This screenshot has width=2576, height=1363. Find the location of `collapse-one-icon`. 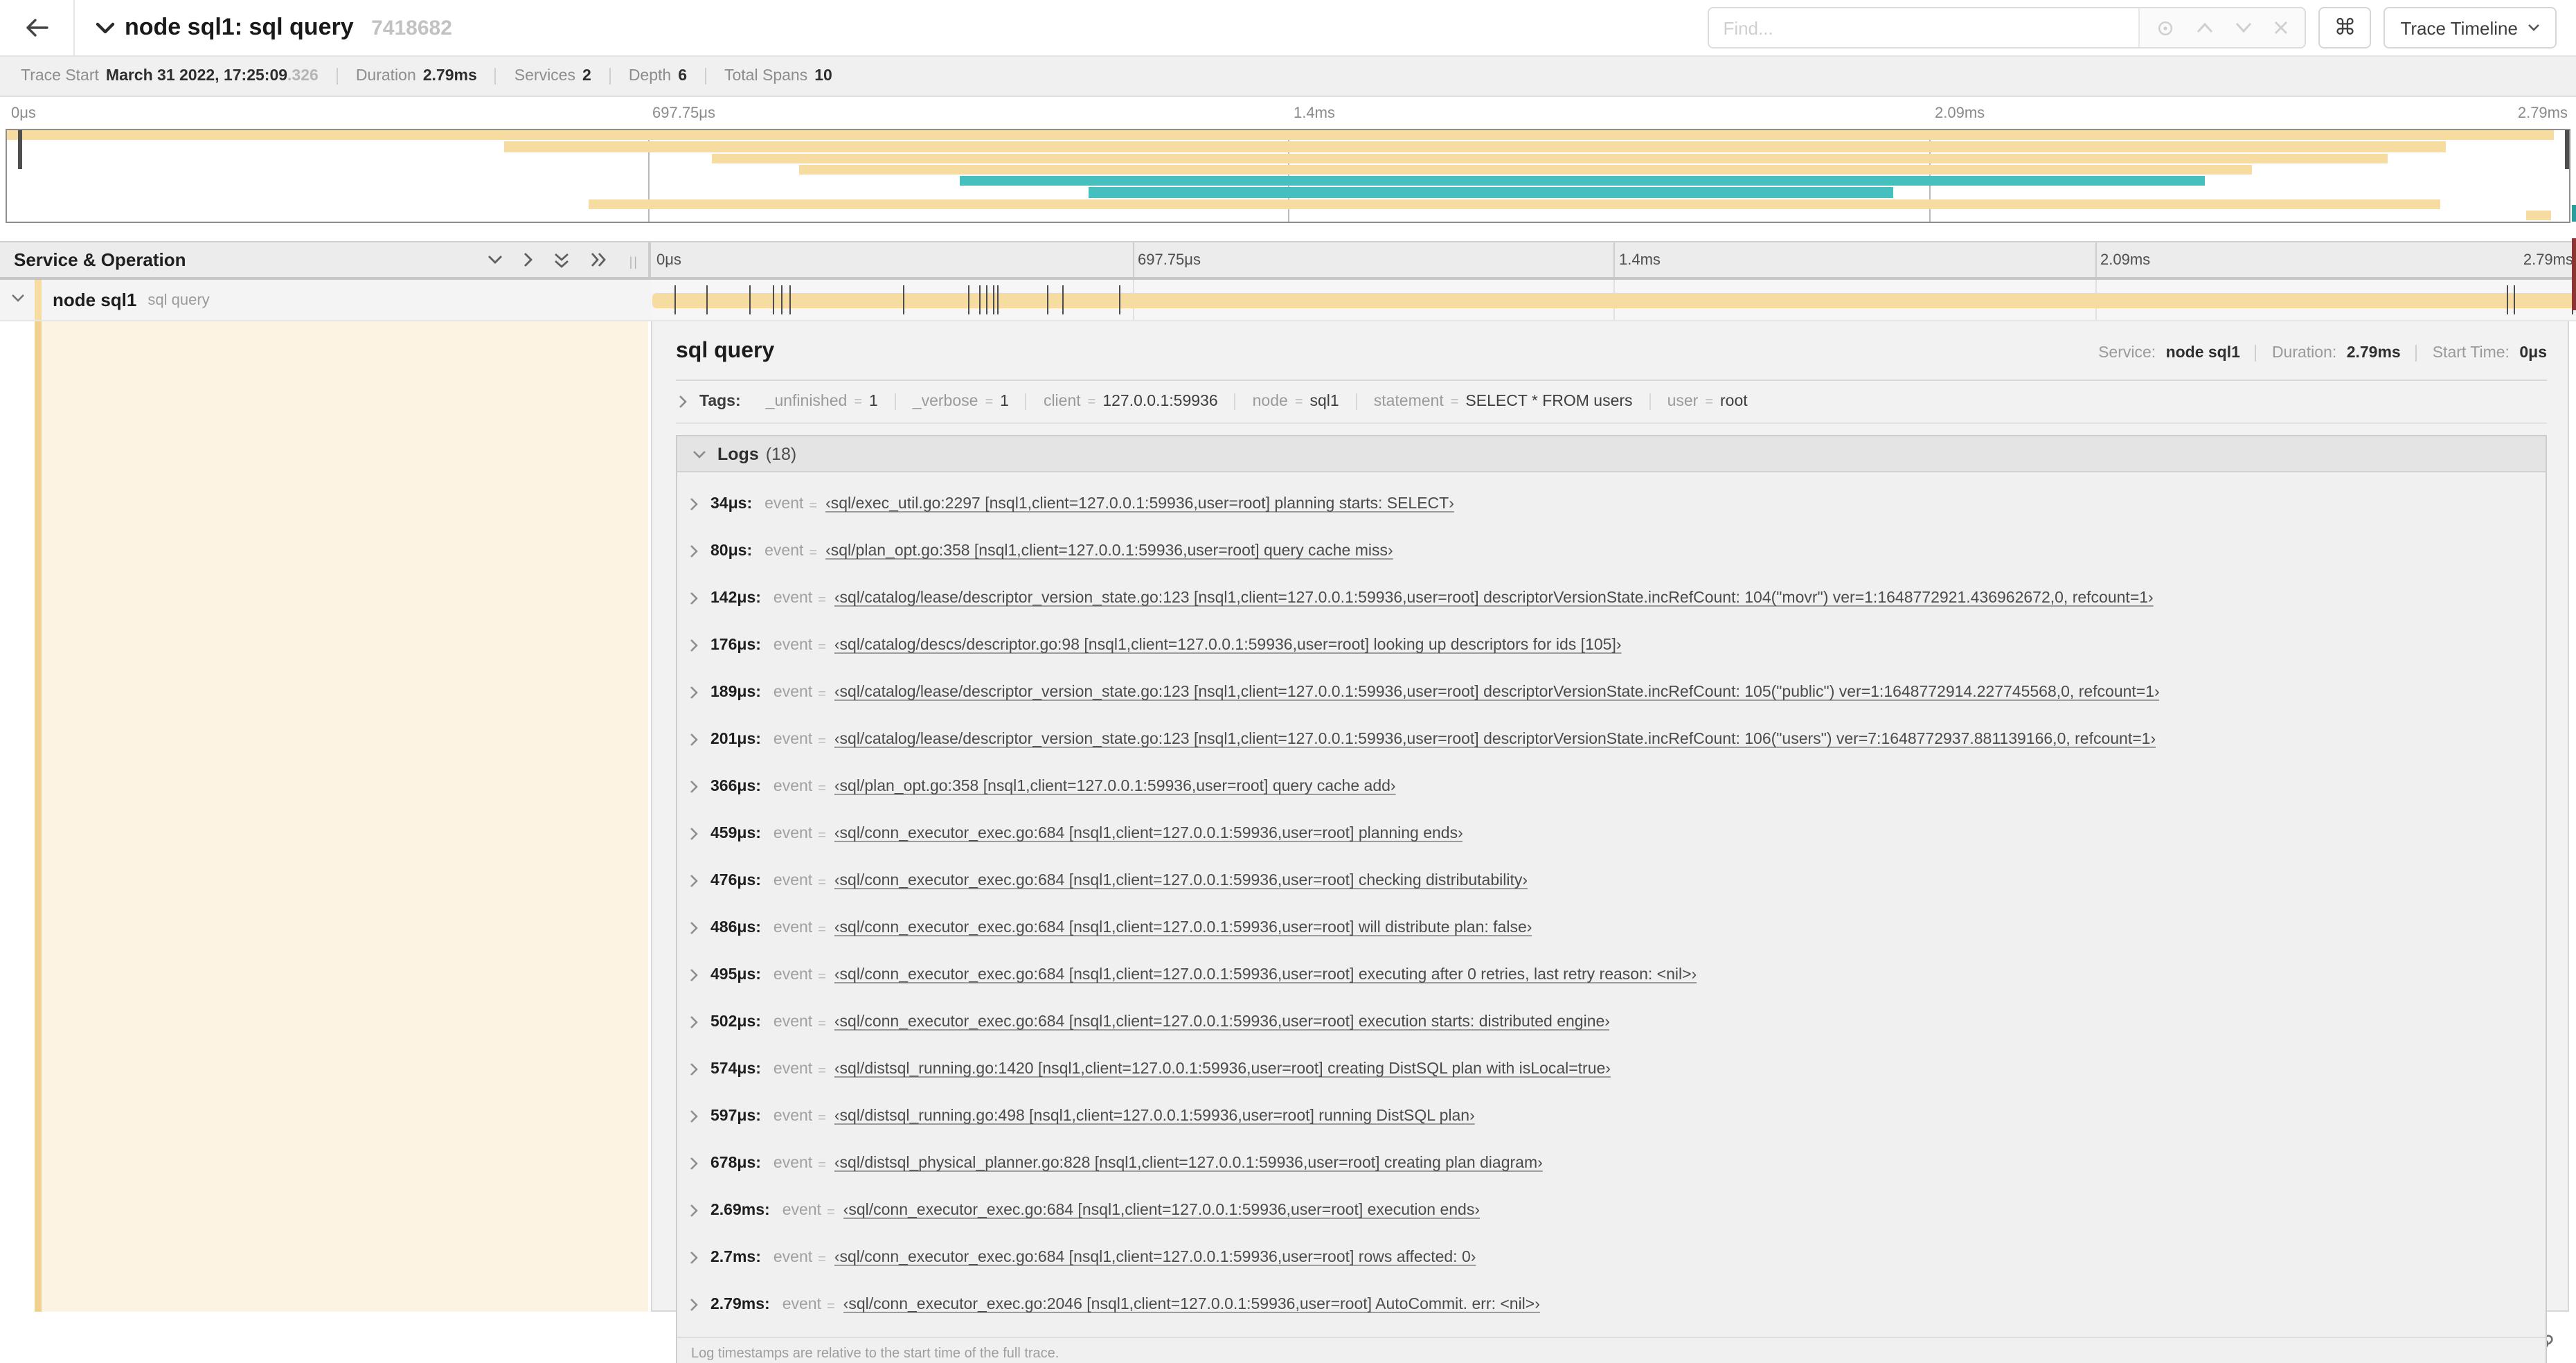

collapse-one-icon is located at coordinates (495, 260).